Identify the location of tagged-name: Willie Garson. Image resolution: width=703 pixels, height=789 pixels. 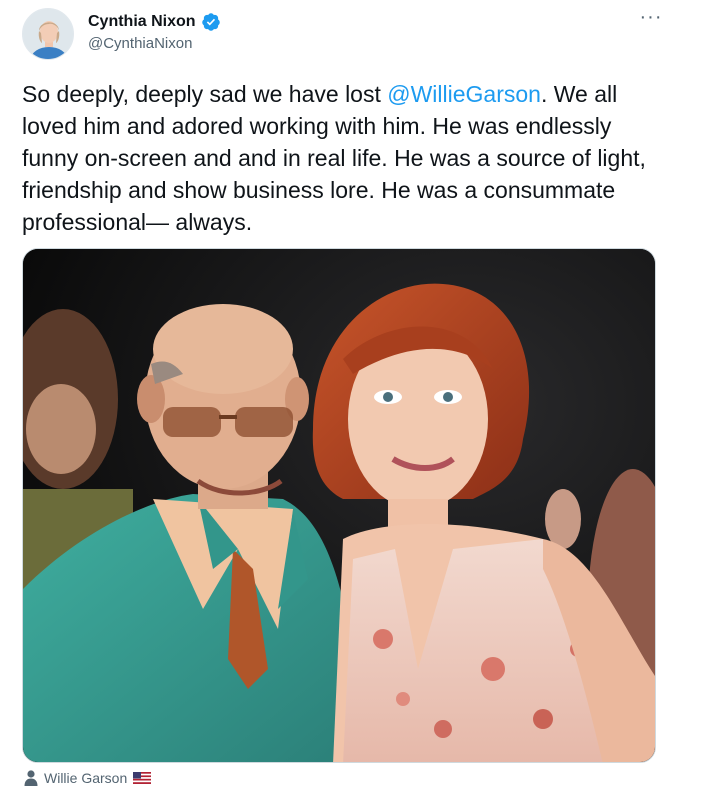
(85, 778).